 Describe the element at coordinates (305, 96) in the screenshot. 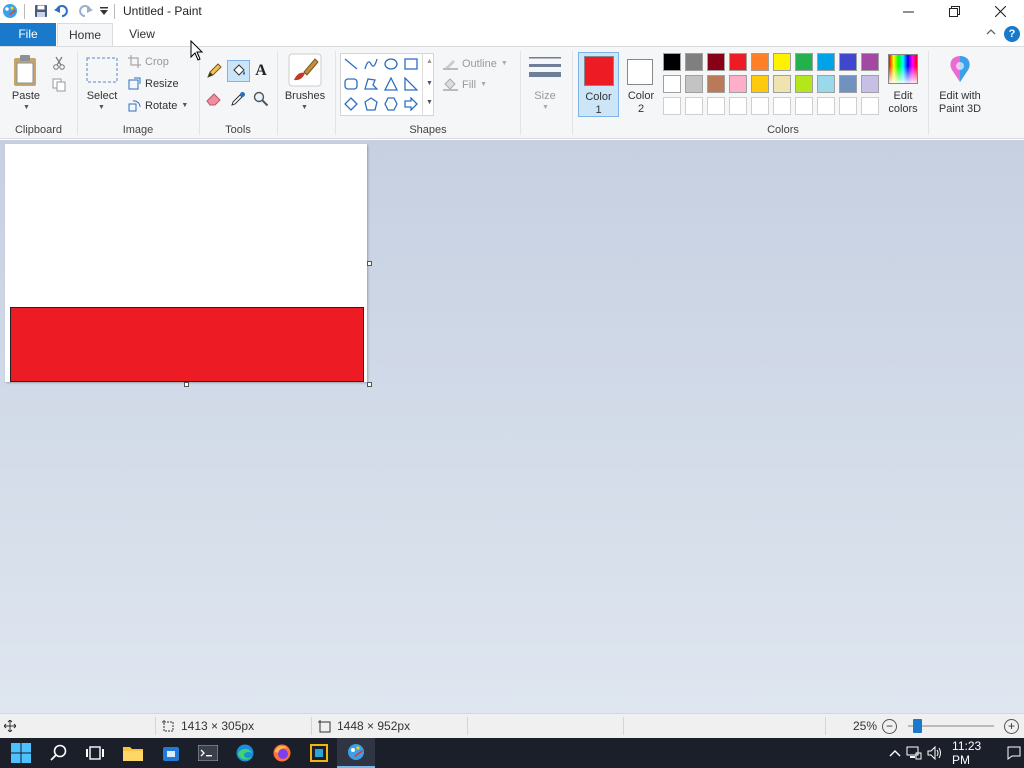

I see `brushes-label: Brushes` at that location.